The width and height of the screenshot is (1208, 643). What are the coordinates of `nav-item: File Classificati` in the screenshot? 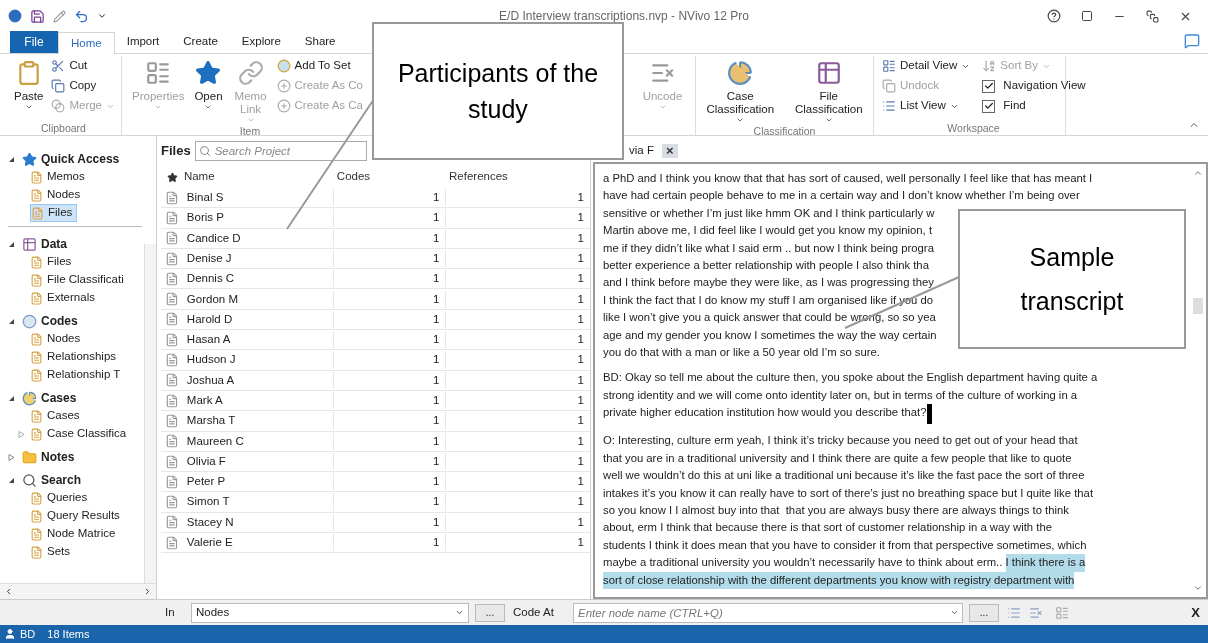 It's located at (79, 280).